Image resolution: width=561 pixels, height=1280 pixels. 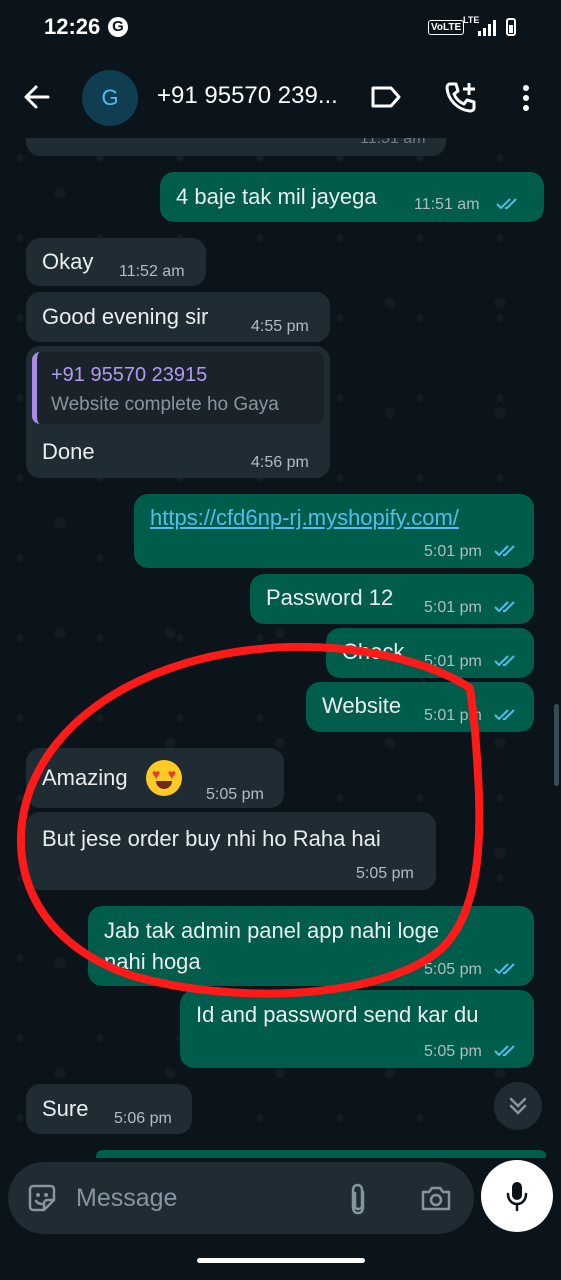 I want to click on message-bubble-outgoing: Password 12 5:01 pm, so click(x=392, y=599).